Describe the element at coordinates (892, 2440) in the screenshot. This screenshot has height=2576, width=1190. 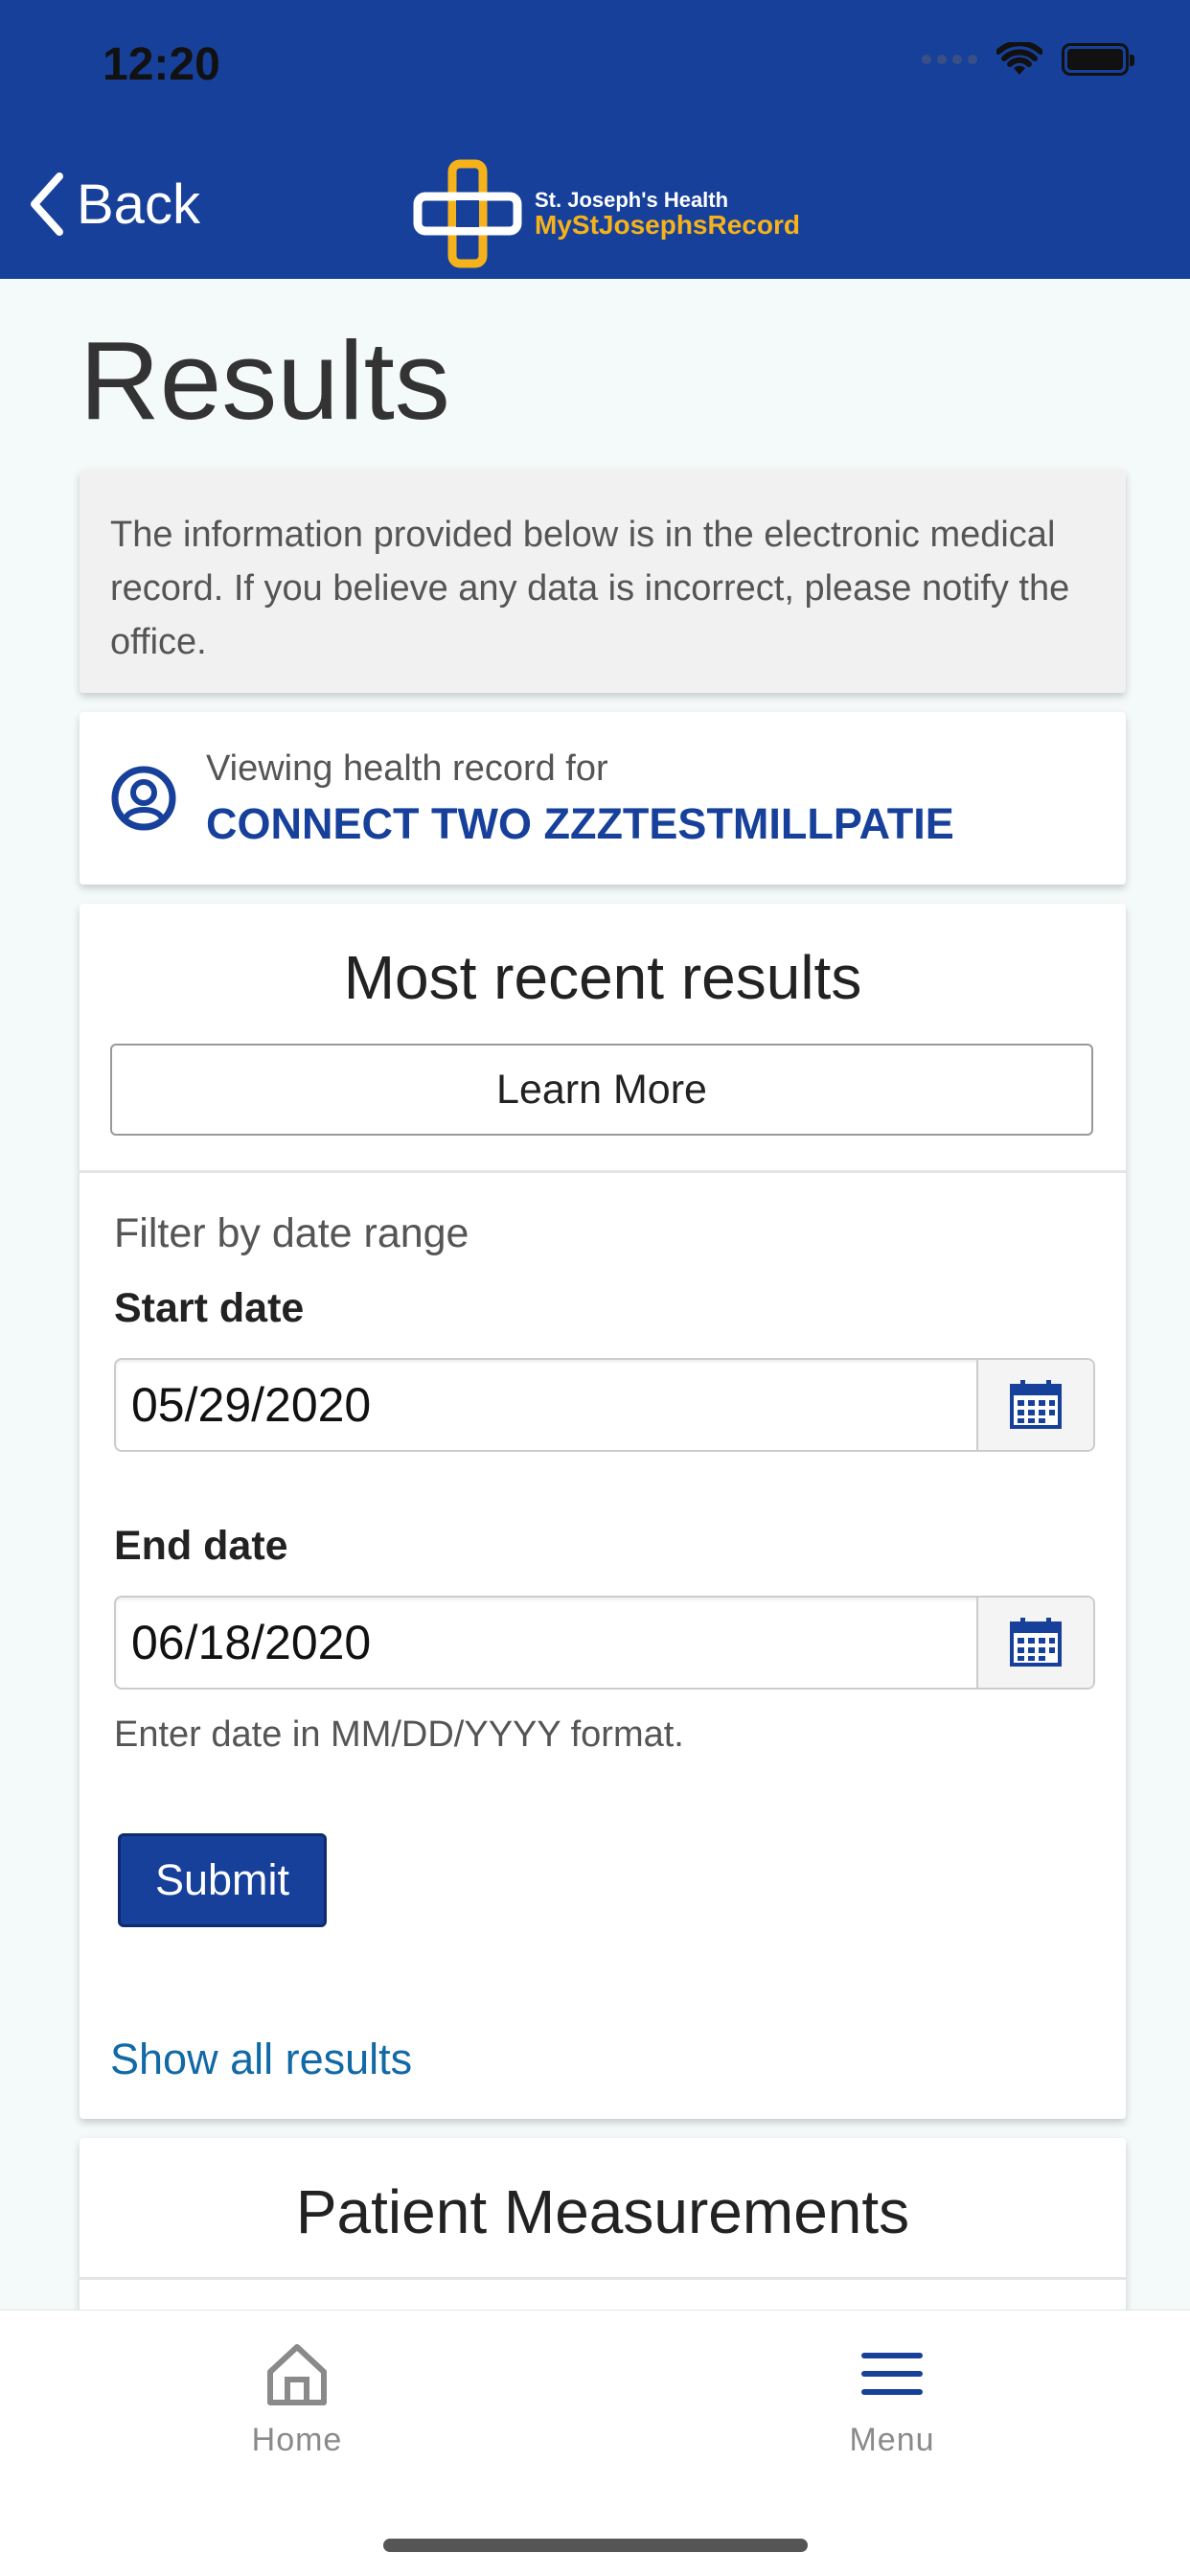
I see `tab-menu-label: Menu` at that location.